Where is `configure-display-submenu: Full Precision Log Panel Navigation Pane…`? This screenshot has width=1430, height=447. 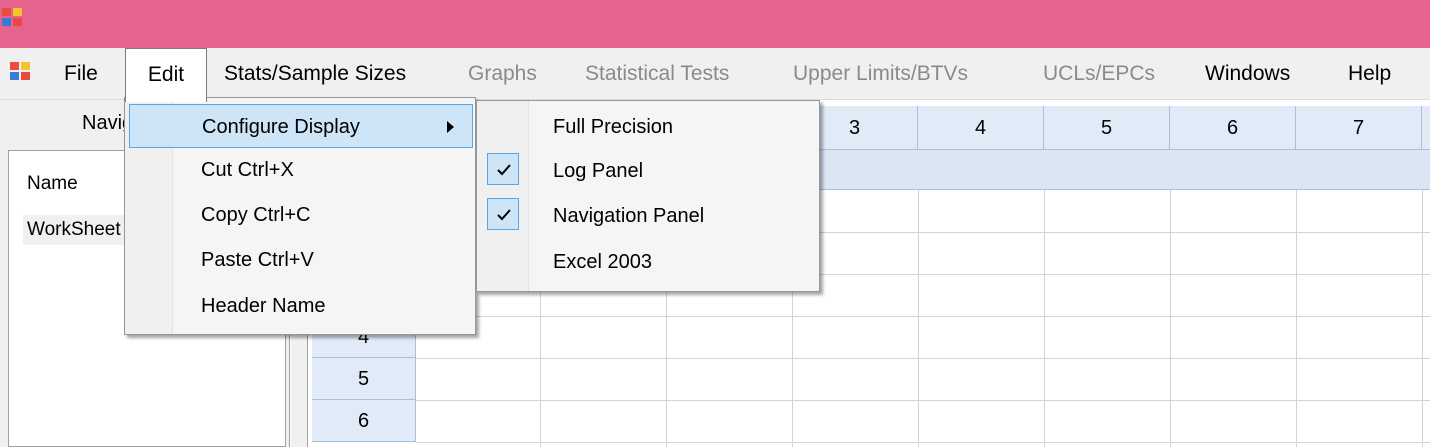
configure-display-submenu: Full Precision Log Panel Navigation Pane… is located at coordinates (648, 196).